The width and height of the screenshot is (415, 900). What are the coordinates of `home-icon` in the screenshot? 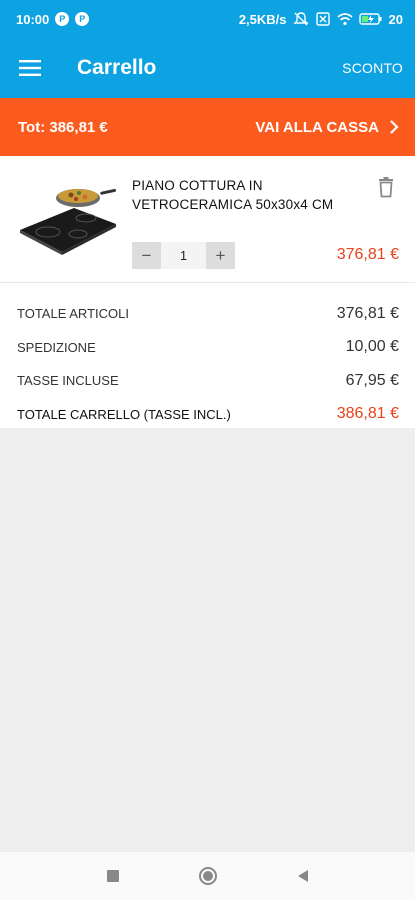 It's located at (207, 876).